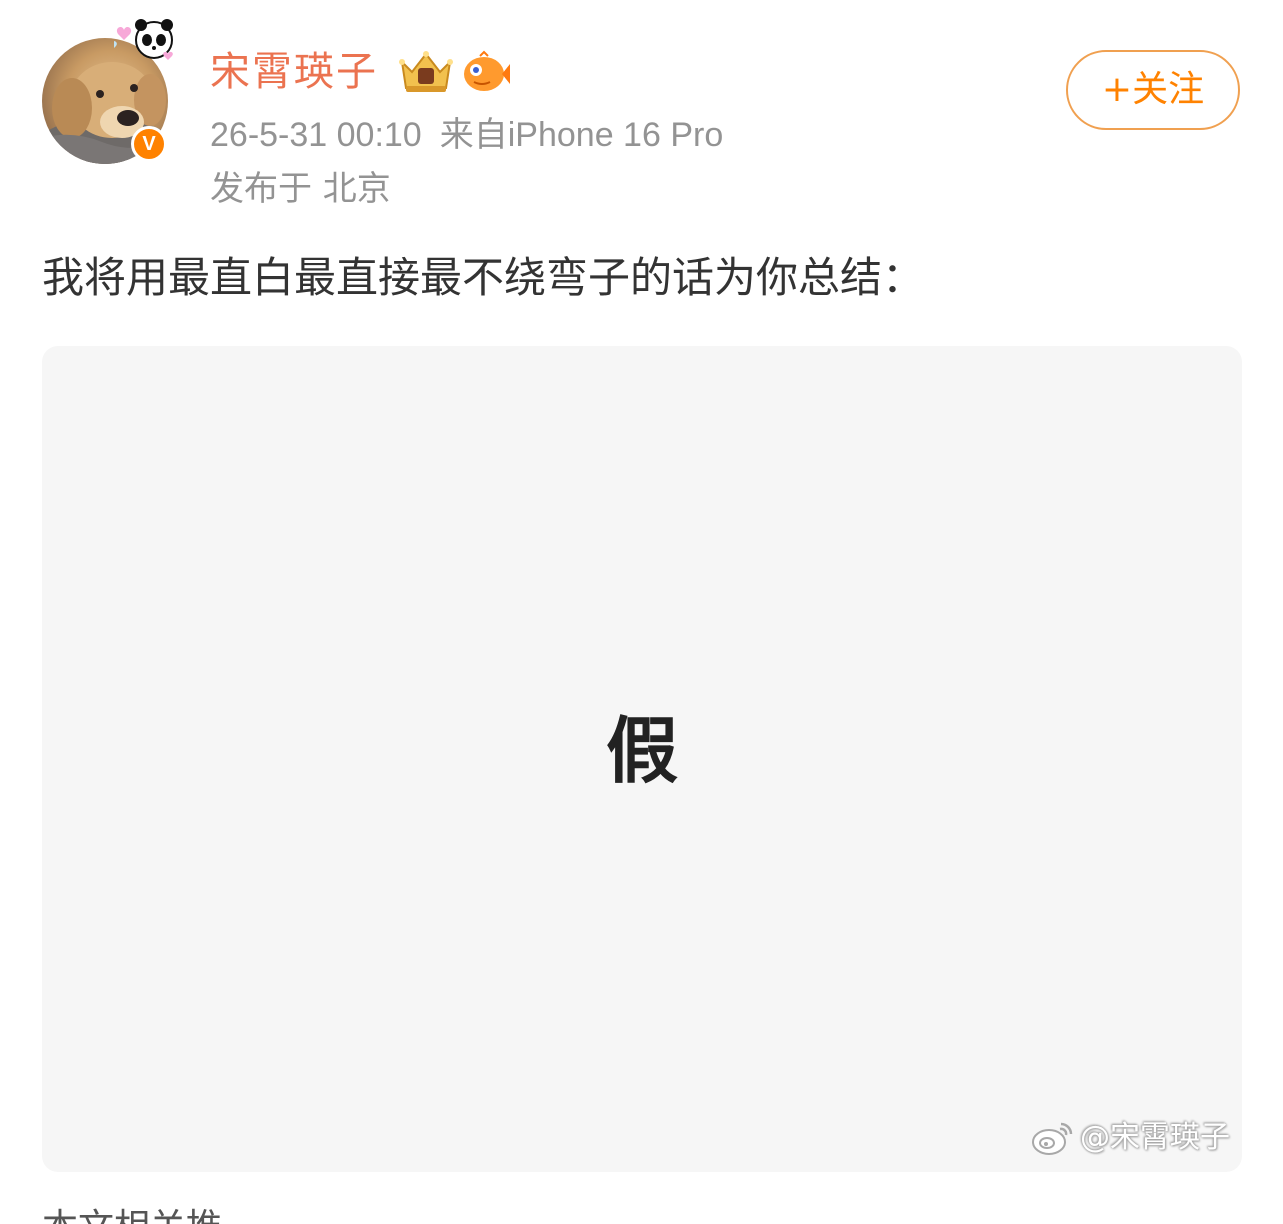 The image size is (1283, 1224). I want to click on post-timestamp: 26-5-31 00:10, so click(316, 135).